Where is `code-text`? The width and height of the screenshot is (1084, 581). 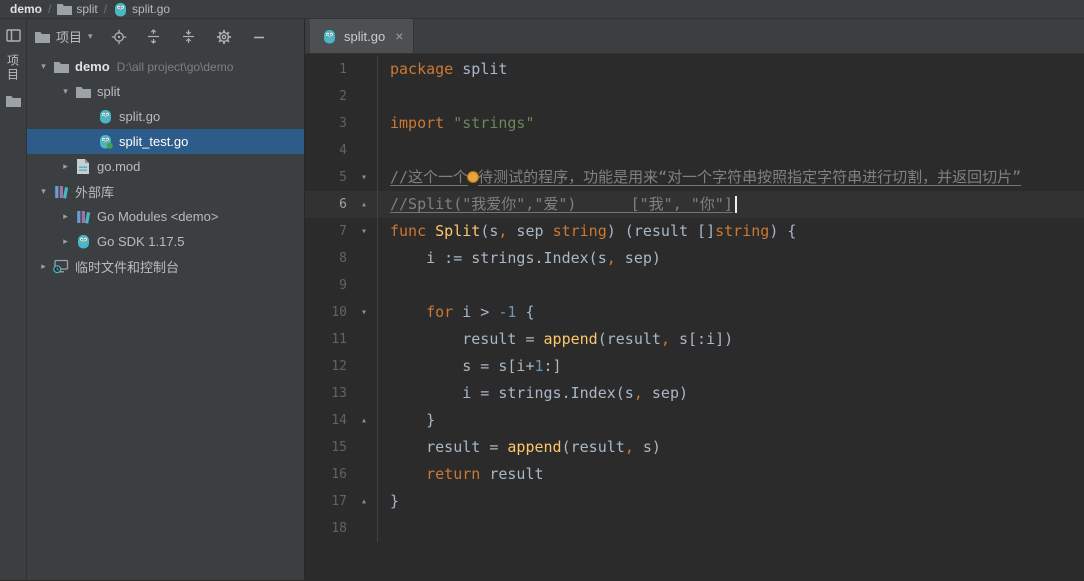 code-text is located at coordinates (730, 96).